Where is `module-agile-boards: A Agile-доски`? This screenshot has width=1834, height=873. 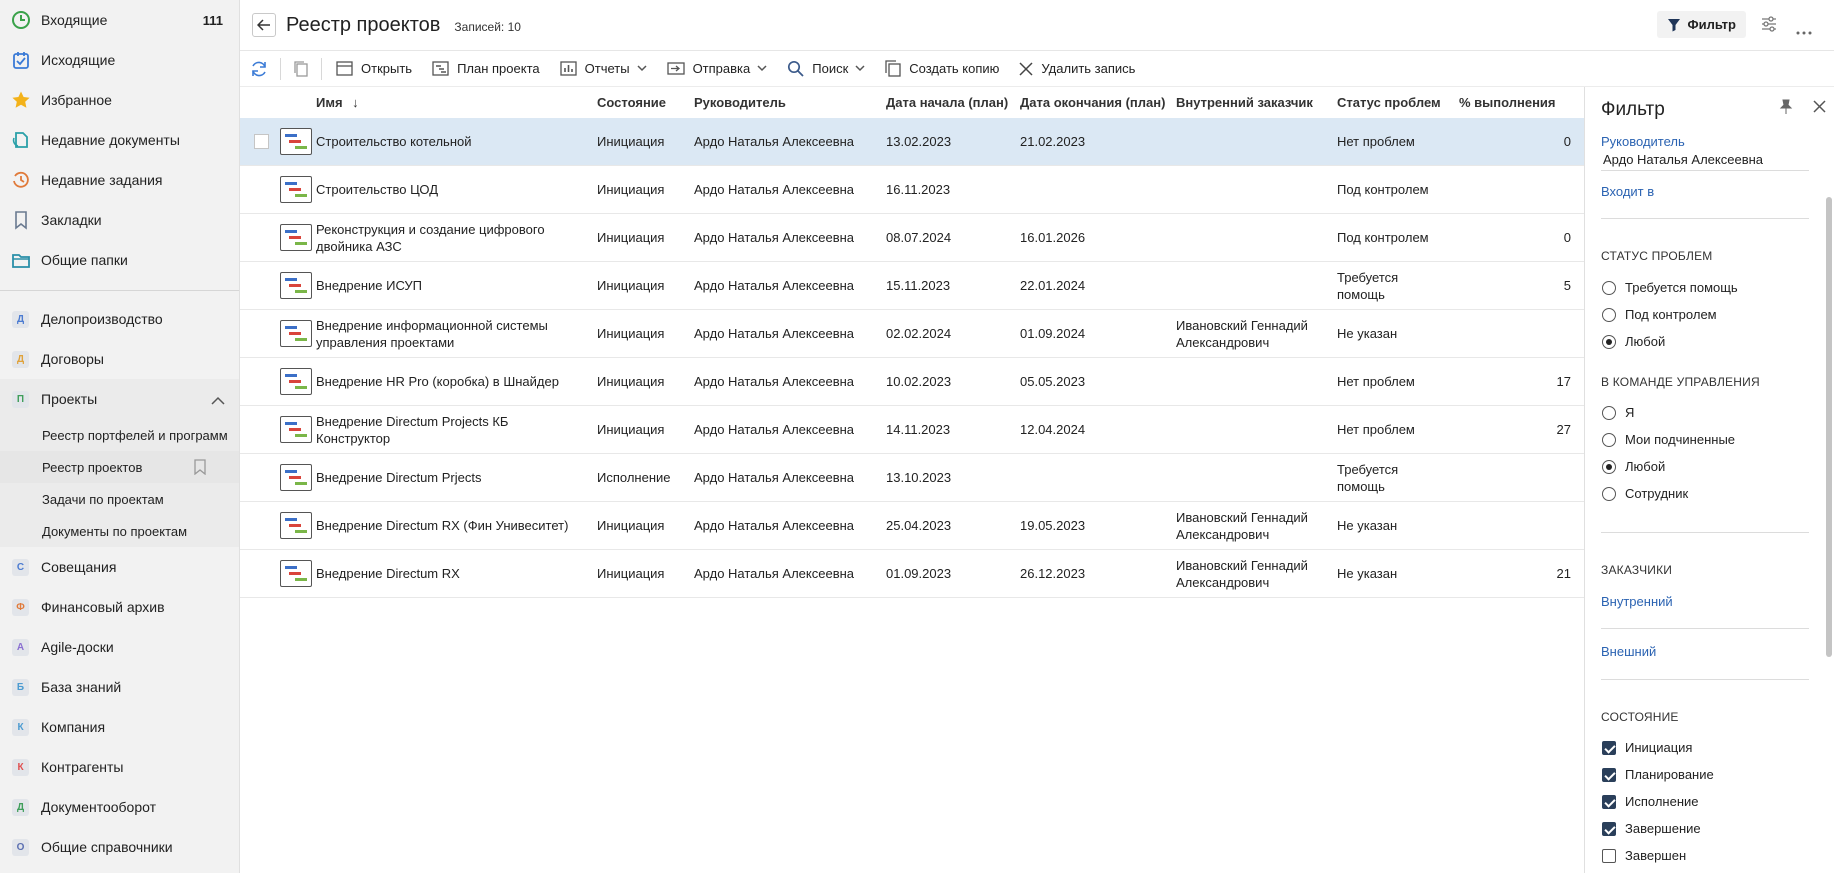 module-agile-boards: A Agile-доски is located at coordinates (119, 647).